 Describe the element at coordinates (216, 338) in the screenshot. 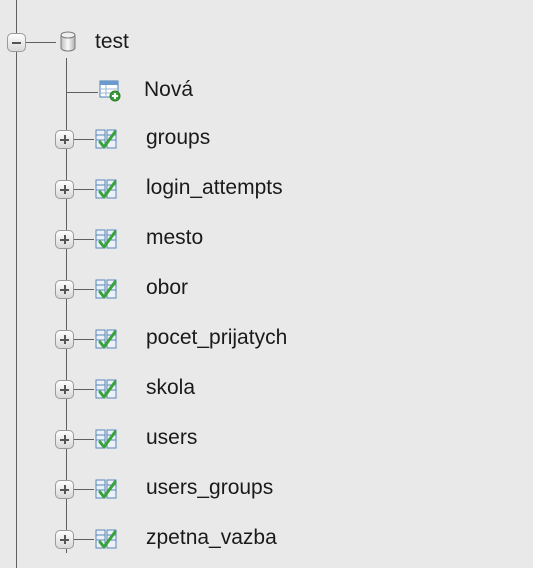

I see `table-name: pocet_prijatych` at that location.